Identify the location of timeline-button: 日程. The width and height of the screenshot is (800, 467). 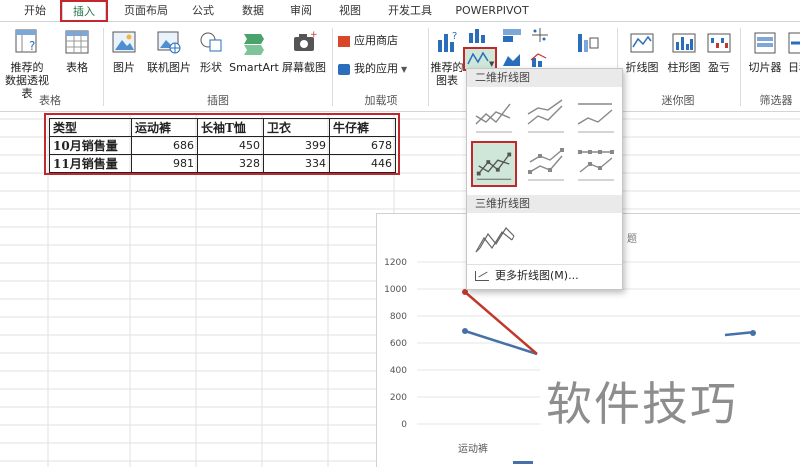
(792, 51).